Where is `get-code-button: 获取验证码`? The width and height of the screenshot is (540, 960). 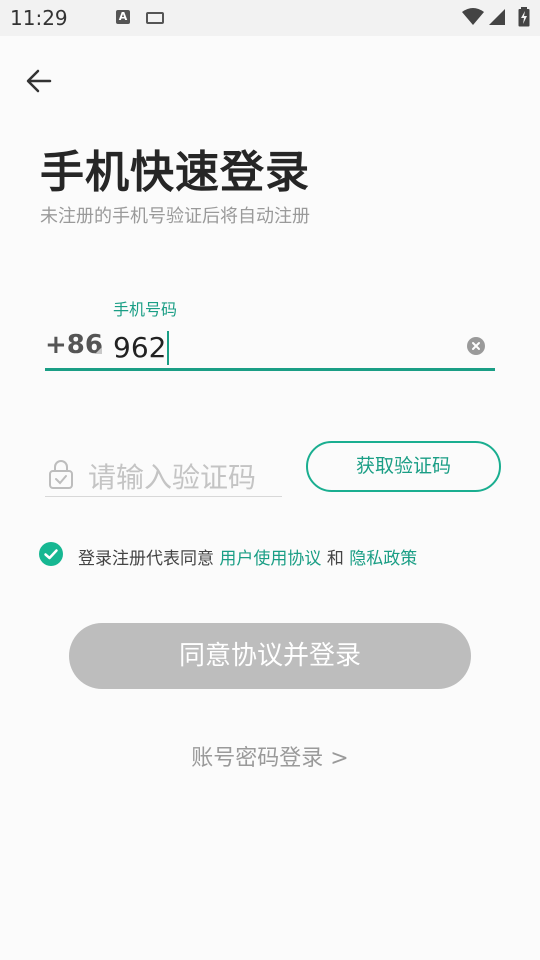
get-code-button: 获取验证码 is located at coordinates (403, 466).